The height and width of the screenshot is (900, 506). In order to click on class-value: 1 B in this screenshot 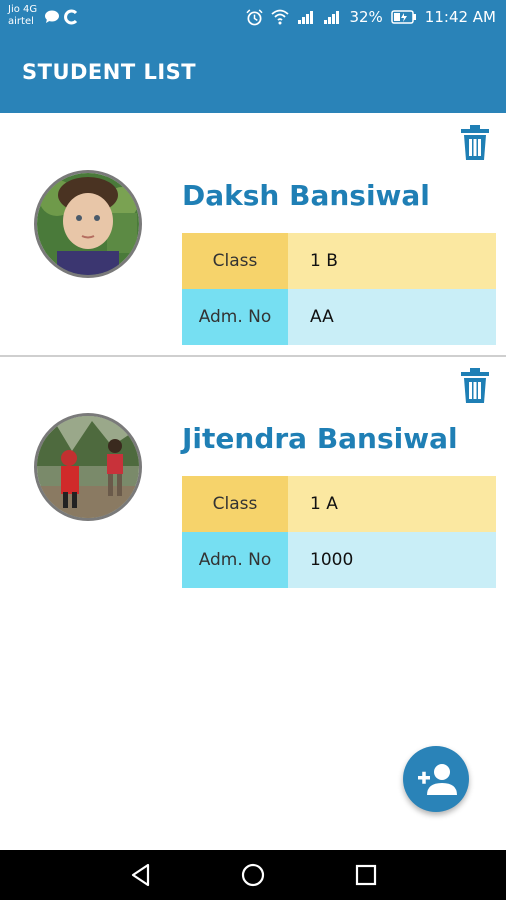, I will do `click(392, 261)`.